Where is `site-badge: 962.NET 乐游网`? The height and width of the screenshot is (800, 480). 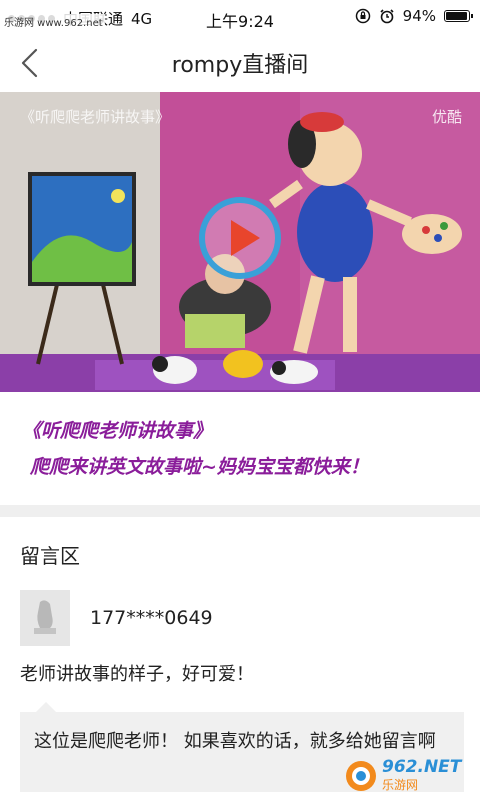
site-badge: 962.NET 乐游网 is located at coordinates (409, 776).